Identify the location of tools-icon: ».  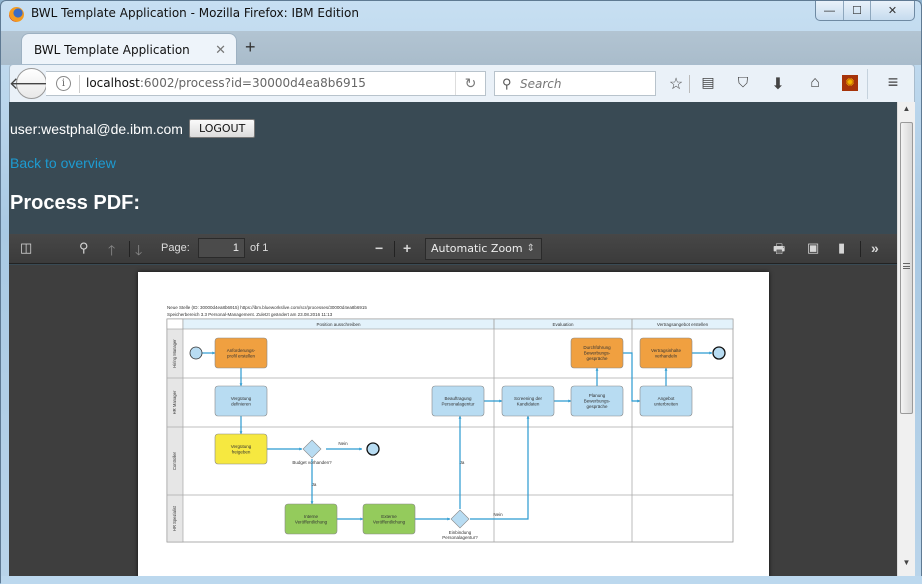
(875, 248).